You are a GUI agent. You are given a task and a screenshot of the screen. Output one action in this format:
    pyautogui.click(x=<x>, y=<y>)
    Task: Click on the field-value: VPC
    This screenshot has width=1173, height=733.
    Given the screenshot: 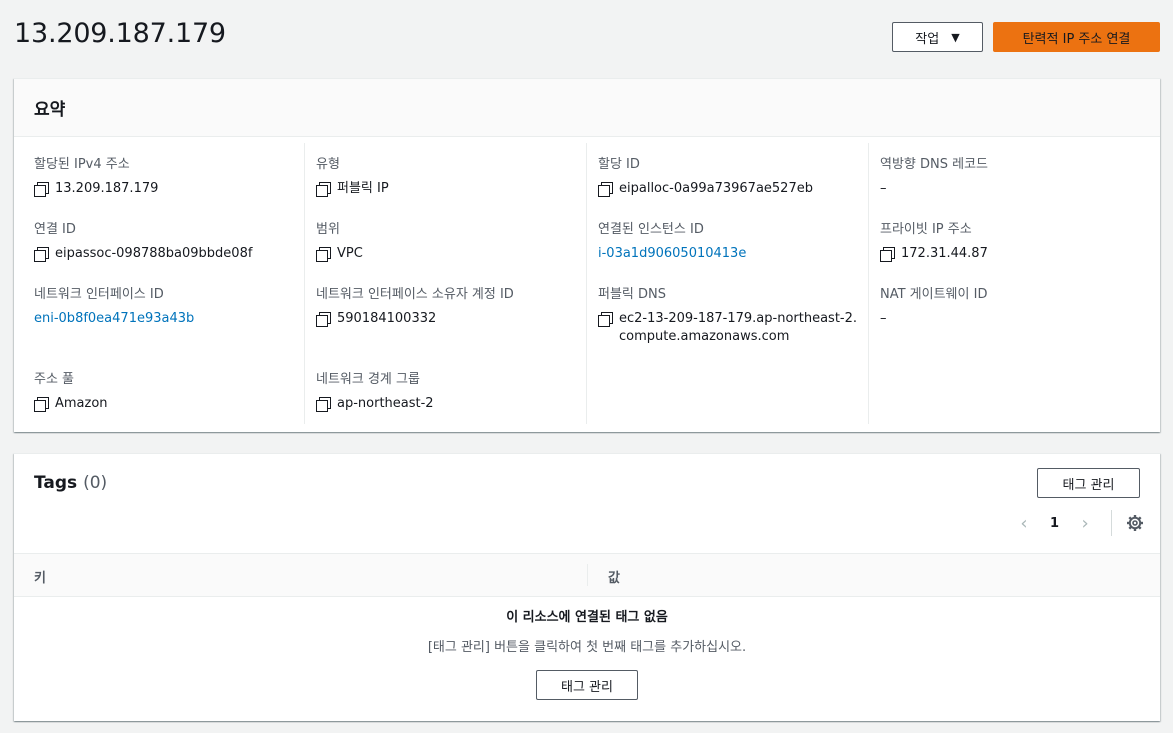 What is the action you would take?
    pyautogui.click(x=339, y=254)
    